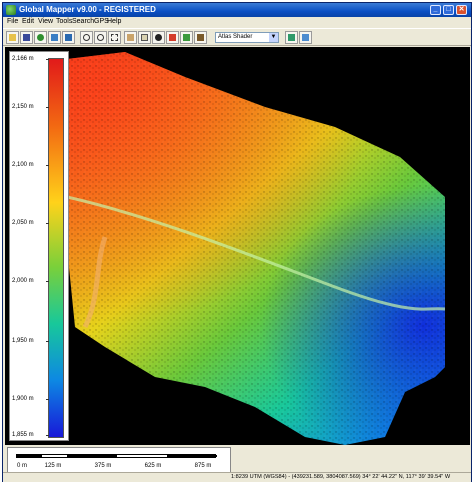  I want to click on scale-bar-line, so click(116, 456).